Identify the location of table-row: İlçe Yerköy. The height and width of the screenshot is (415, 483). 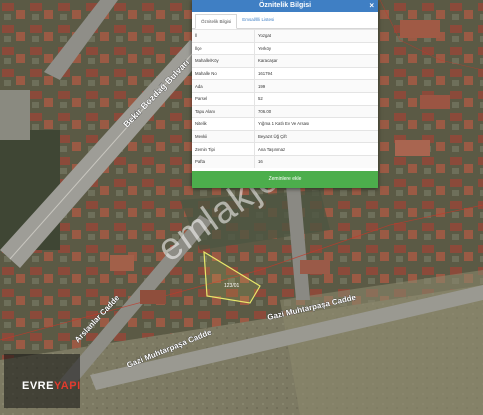
(285, 48).